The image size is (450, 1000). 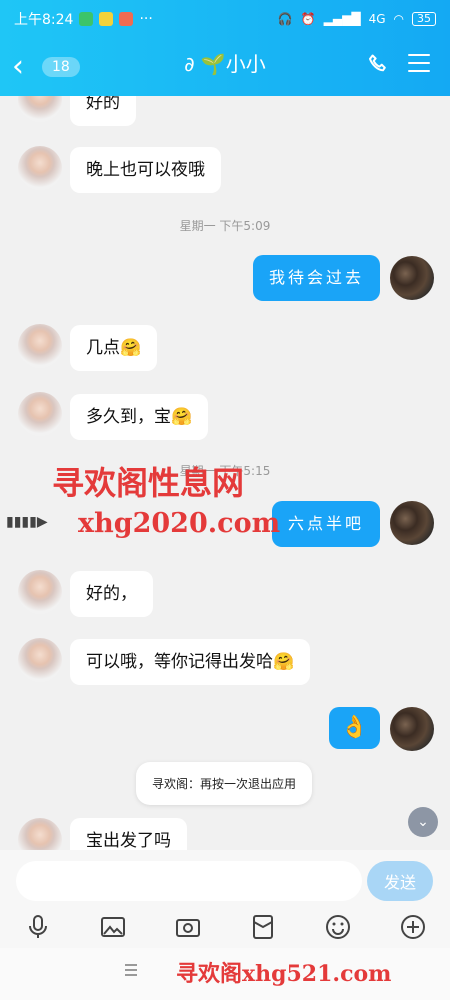 I want to click on message-input, so click(x=189, y=881).